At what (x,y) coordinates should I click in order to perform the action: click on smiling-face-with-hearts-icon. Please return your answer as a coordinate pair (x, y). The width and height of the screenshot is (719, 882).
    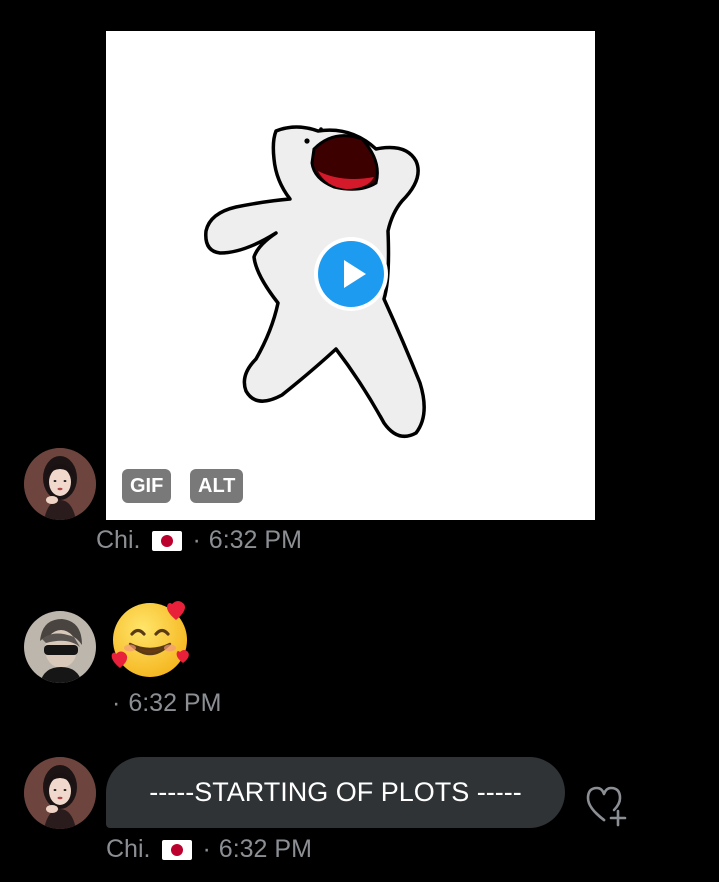
    Looking at the image, I should click on (150, 639).